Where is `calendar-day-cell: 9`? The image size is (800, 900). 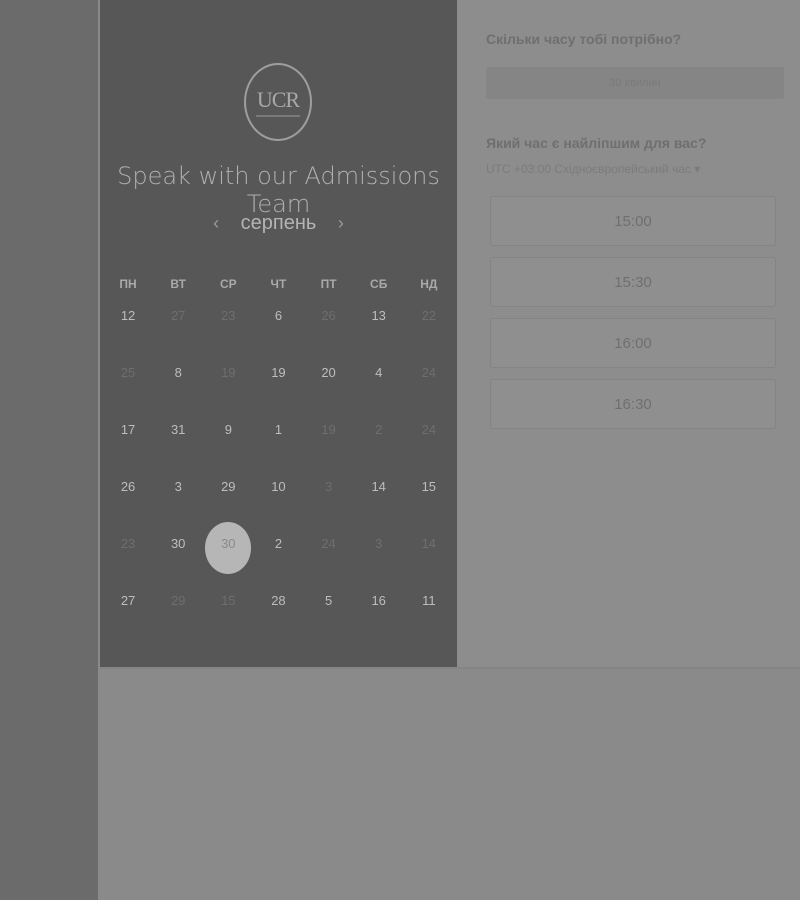 calendar-day-cell: 9 is located at coordinates (228, 440).